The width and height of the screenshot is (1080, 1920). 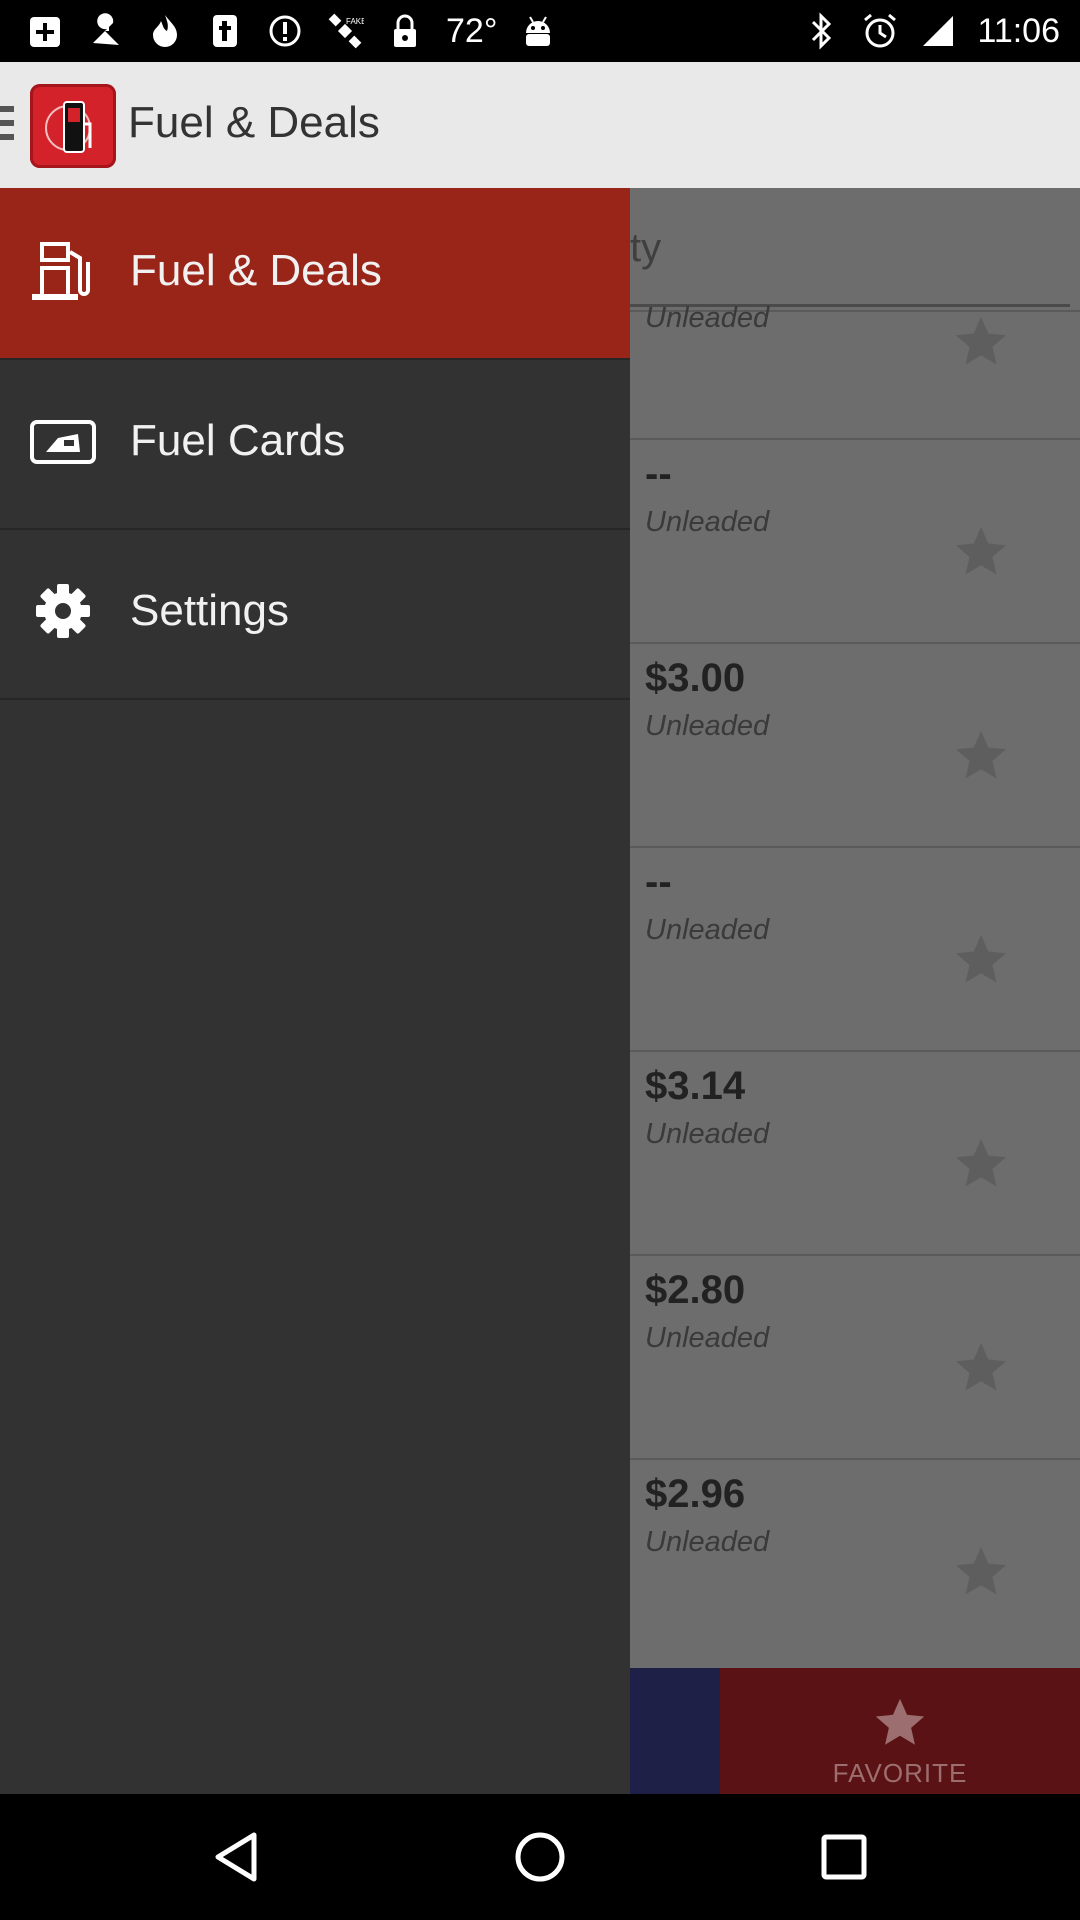 I want to click on bluetooth-icon, so click(x=822, y=31).